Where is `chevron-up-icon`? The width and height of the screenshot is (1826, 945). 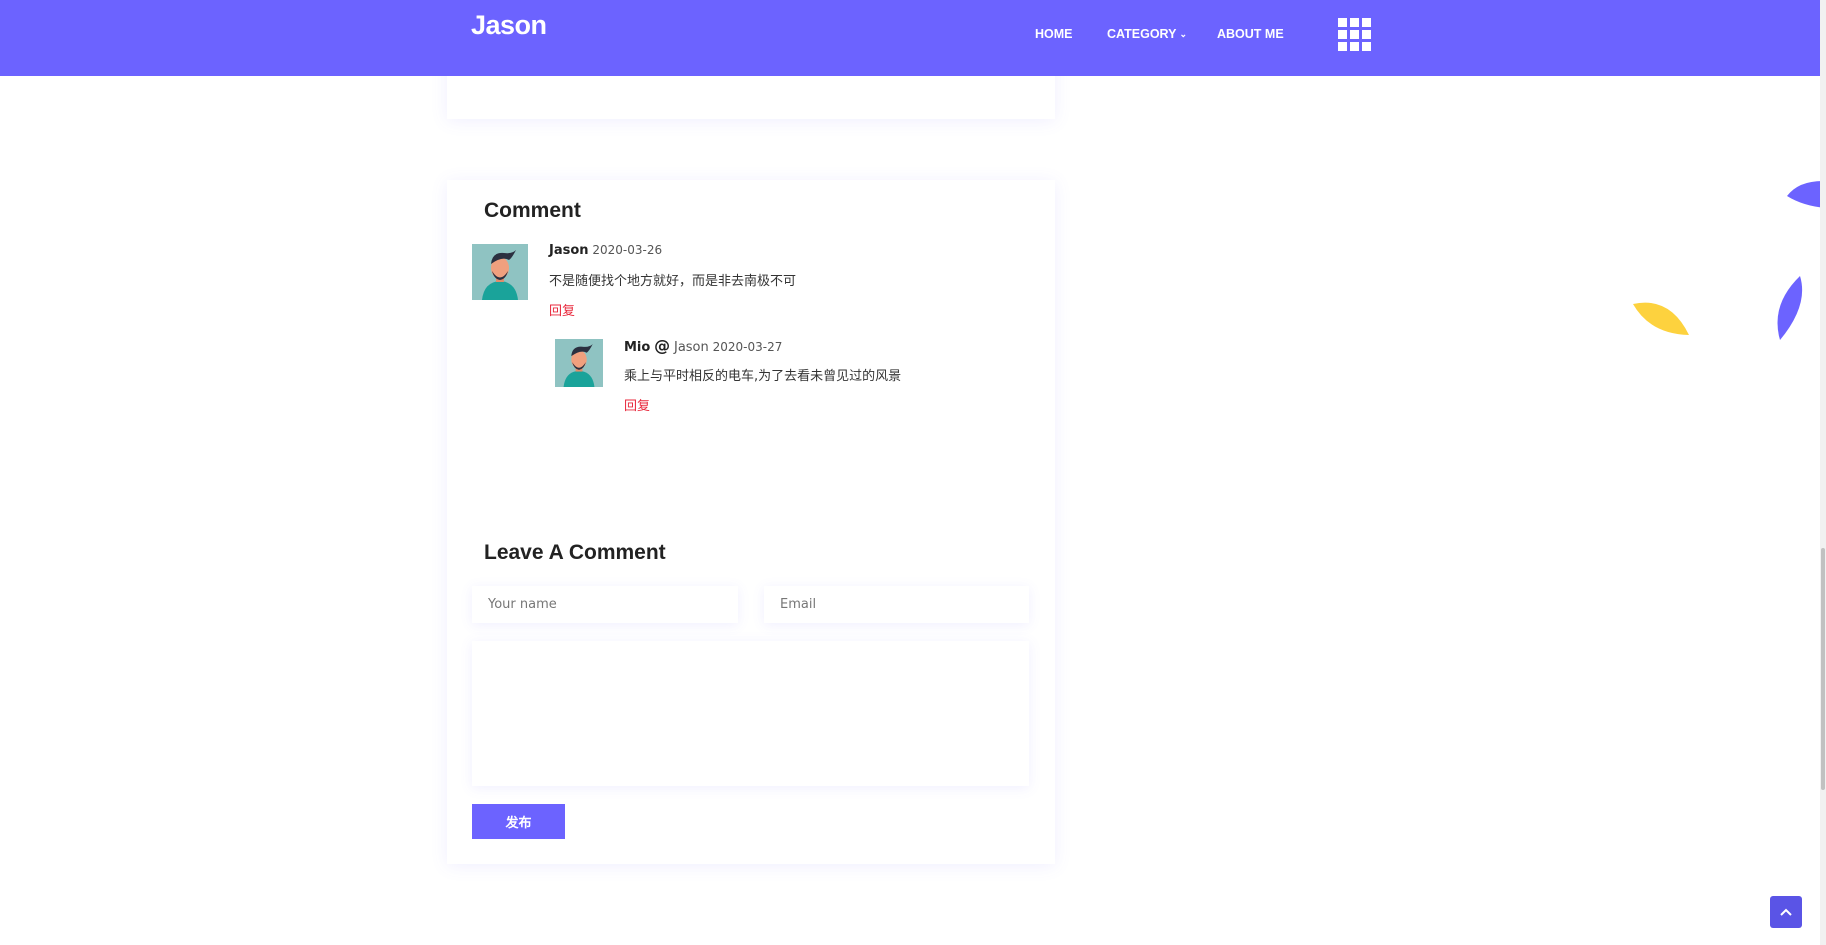 chevron-up-icon is located at coordinates (1786, 912).